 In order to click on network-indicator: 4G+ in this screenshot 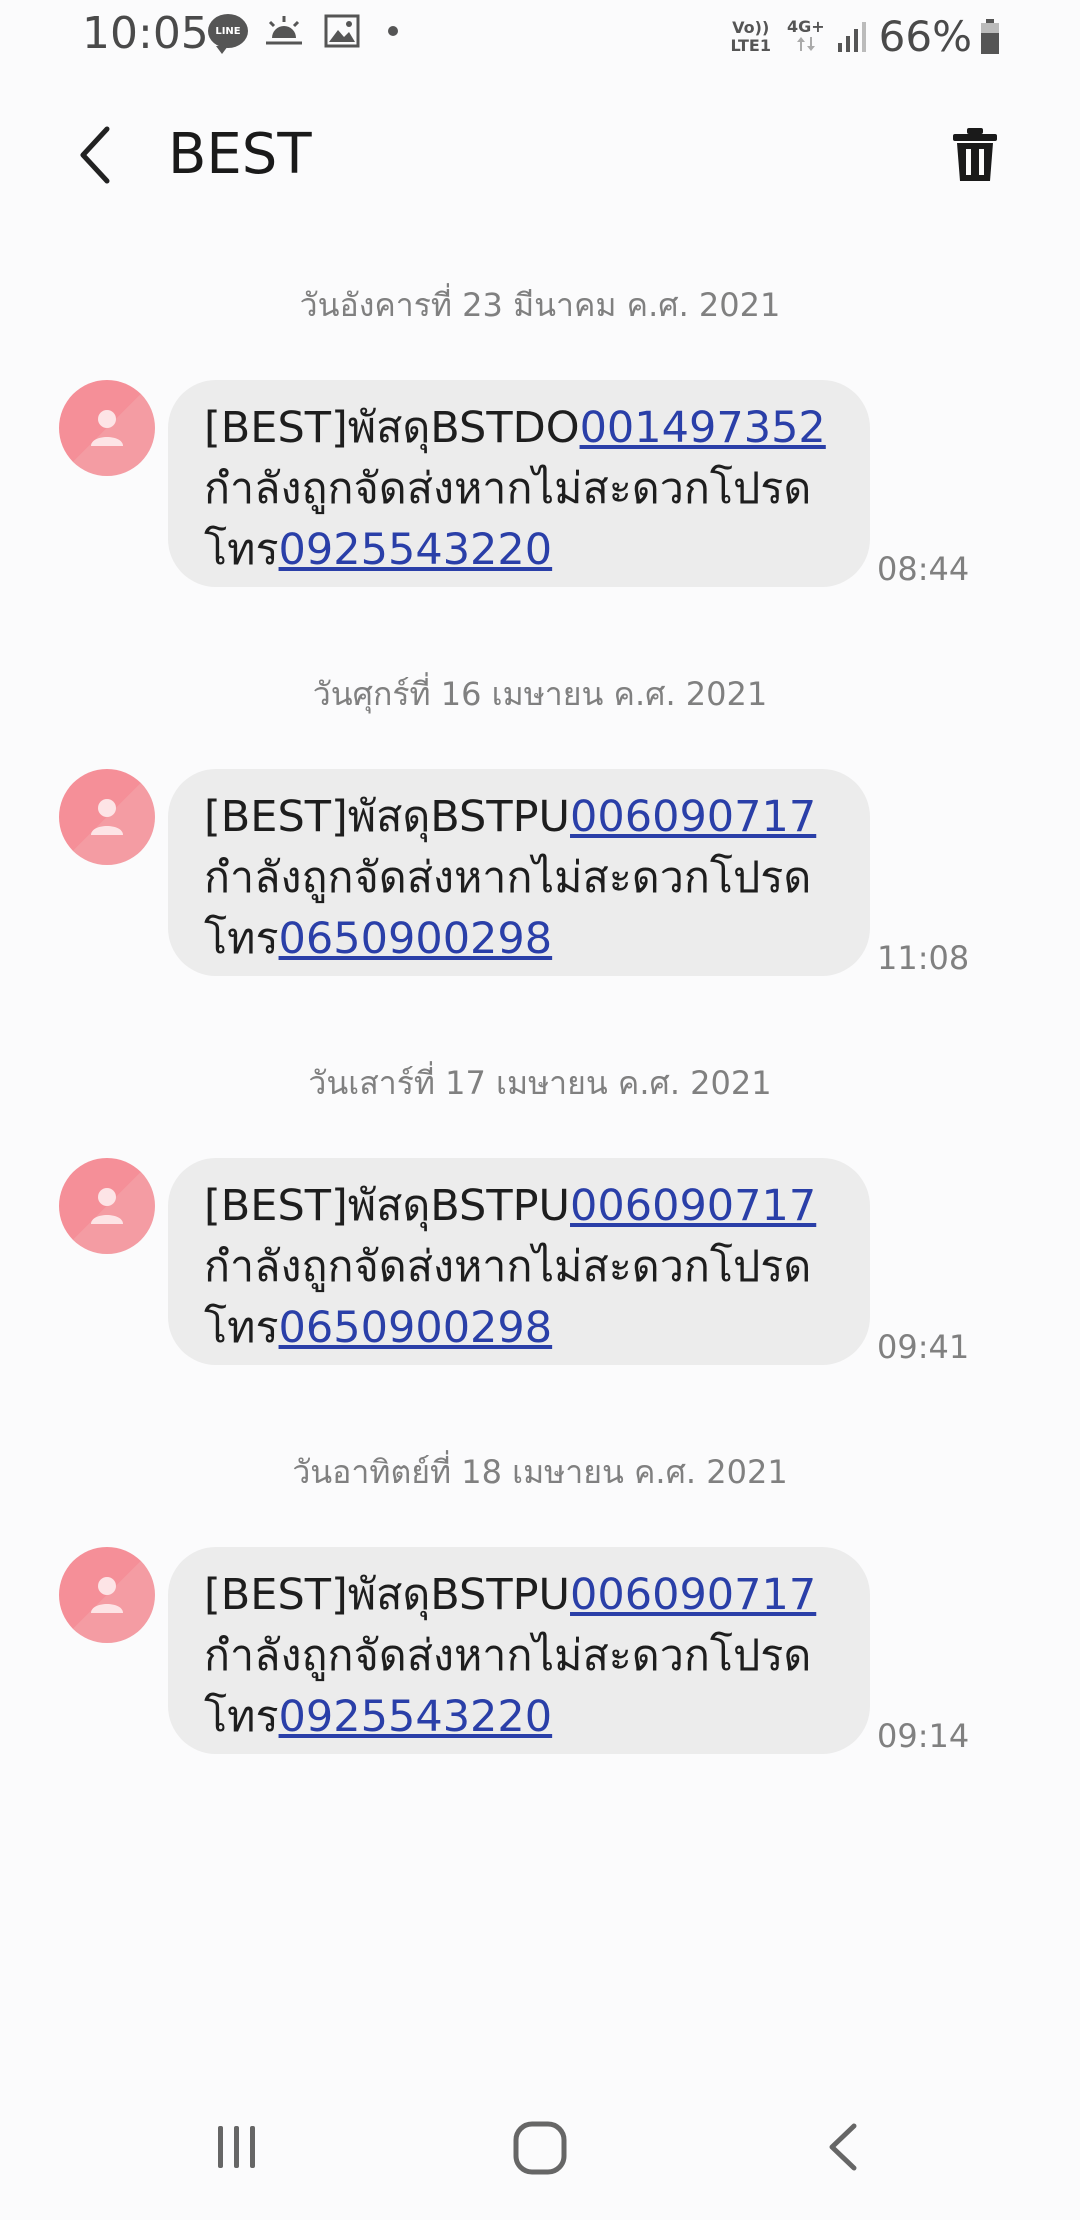, I will do `click(805, 36)`.